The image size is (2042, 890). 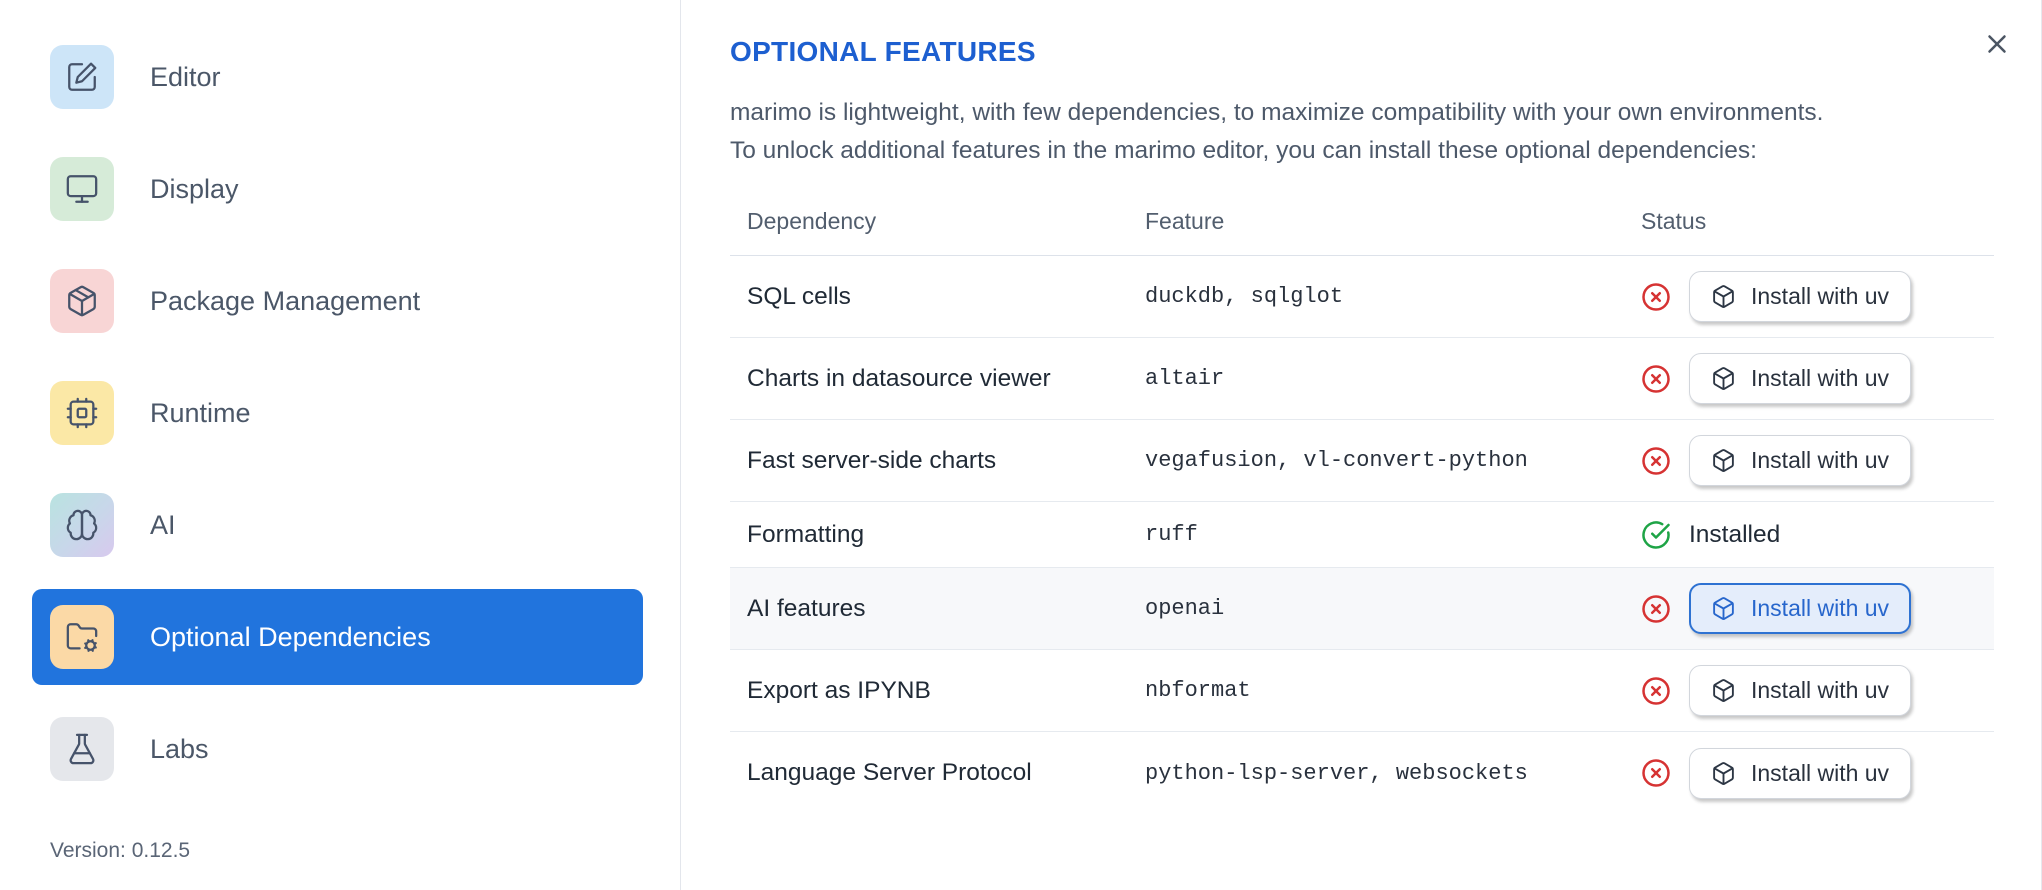 I want to click on page-title: OPTIONAL FEATURES, so click(x=883, y=51).